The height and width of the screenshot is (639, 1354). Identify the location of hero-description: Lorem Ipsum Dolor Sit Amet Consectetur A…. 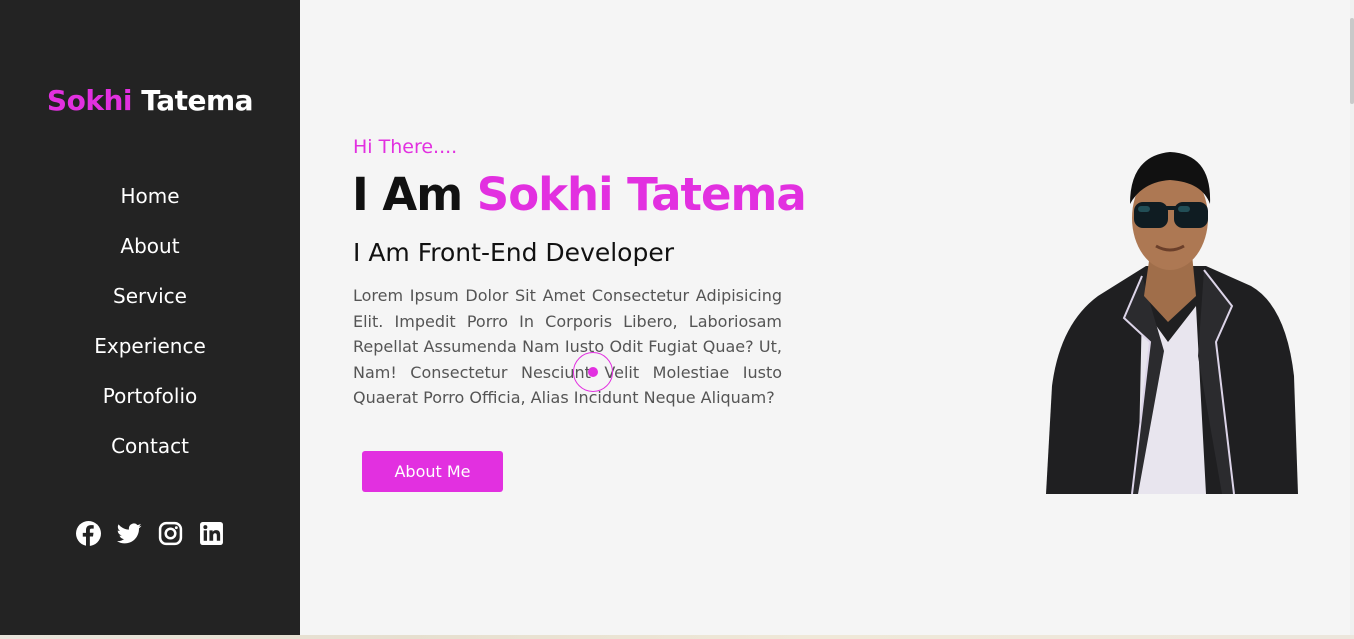
(567, 346).